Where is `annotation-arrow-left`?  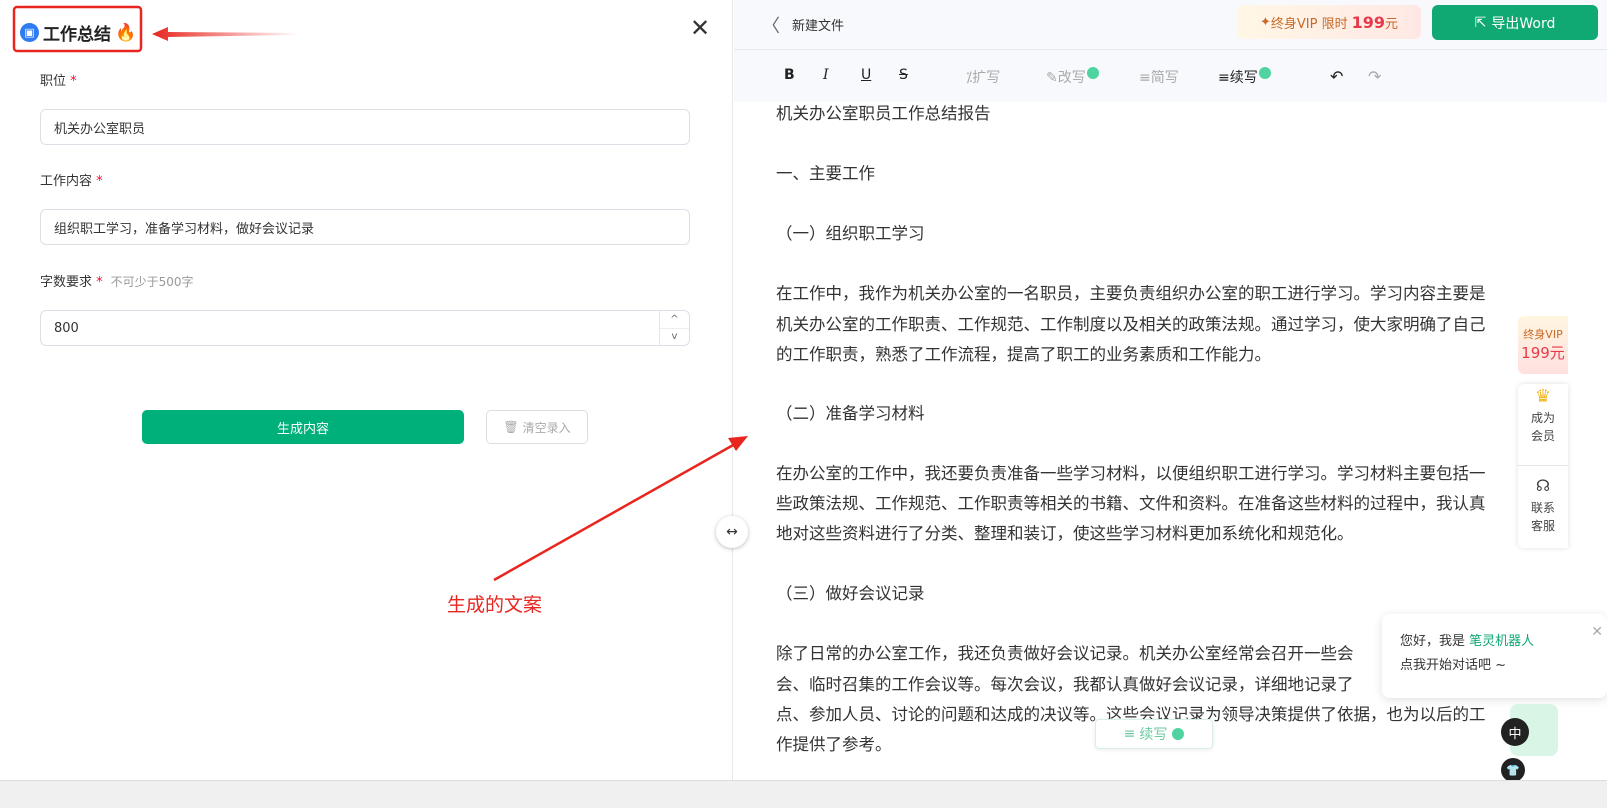
annotation-arrow-left is located at coordinates (225, 34).